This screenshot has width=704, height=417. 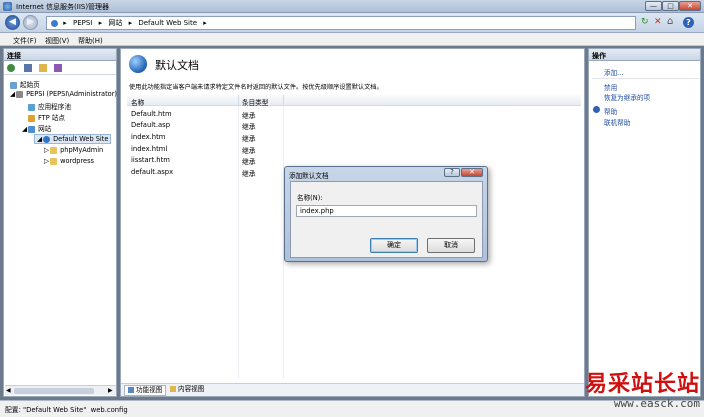 I want to click on maximize-button: □, so click(x=670, y=6).